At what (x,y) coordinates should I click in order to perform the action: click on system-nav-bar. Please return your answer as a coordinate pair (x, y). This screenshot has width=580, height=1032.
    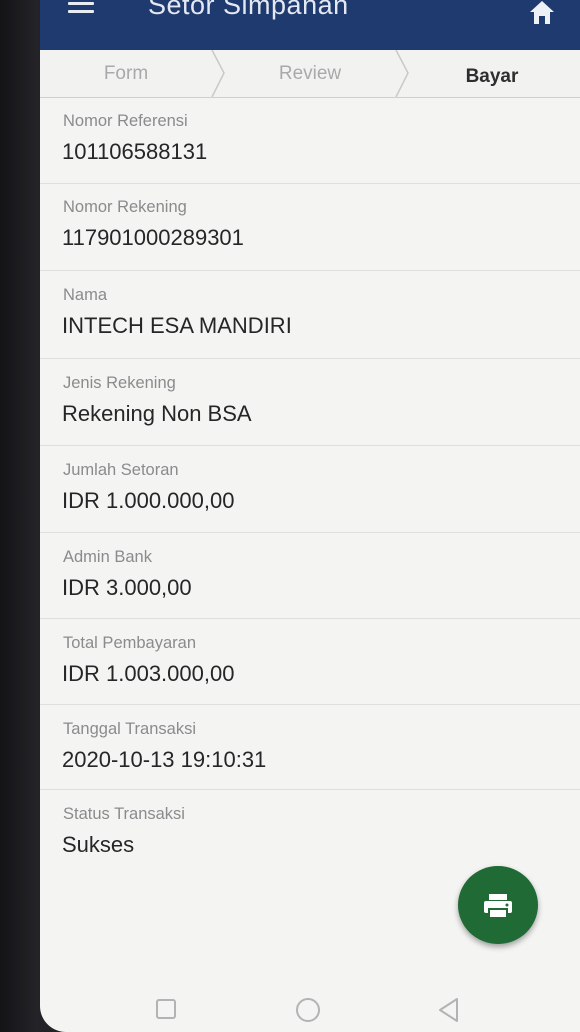
    Looking at the image, I should click on (310, 1008).